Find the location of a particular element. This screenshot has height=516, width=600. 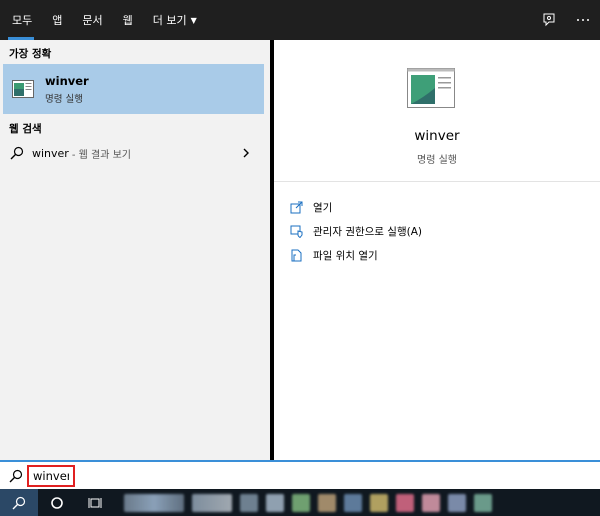

taskbar is located at coordinates (300, 502).